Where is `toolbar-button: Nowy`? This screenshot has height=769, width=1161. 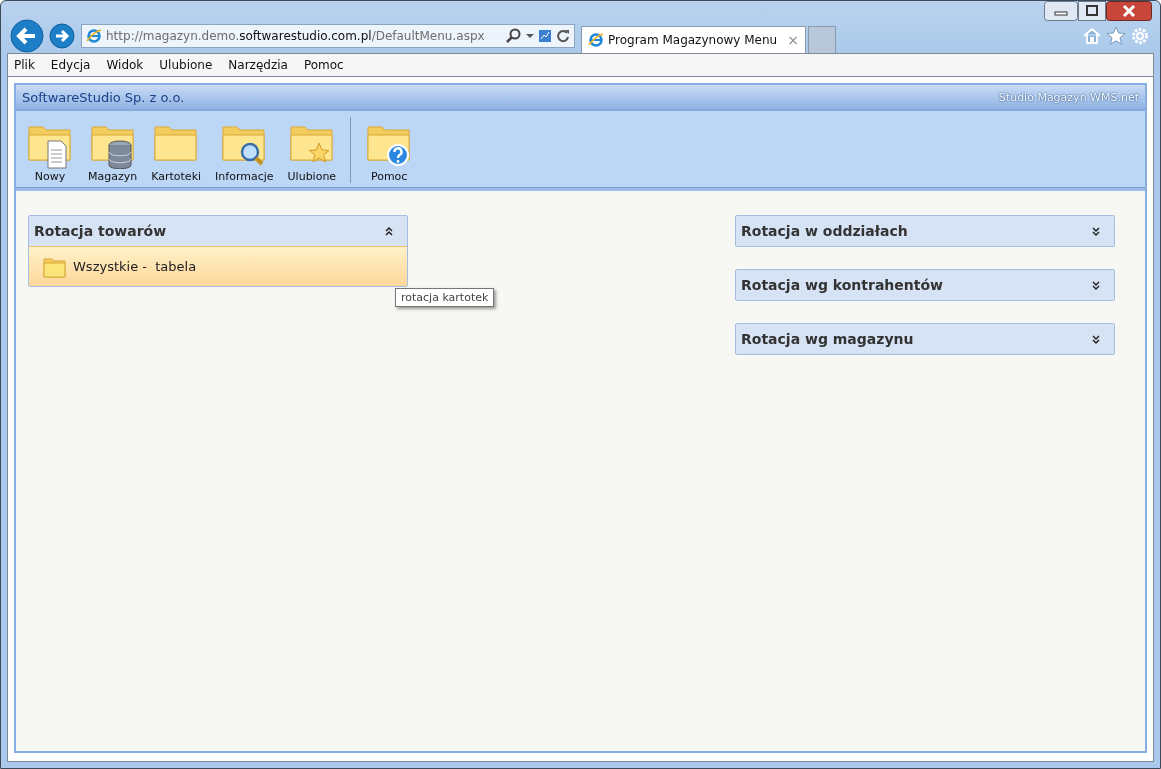 toolbar-button: Nowy is located at coordinates (50, 152).